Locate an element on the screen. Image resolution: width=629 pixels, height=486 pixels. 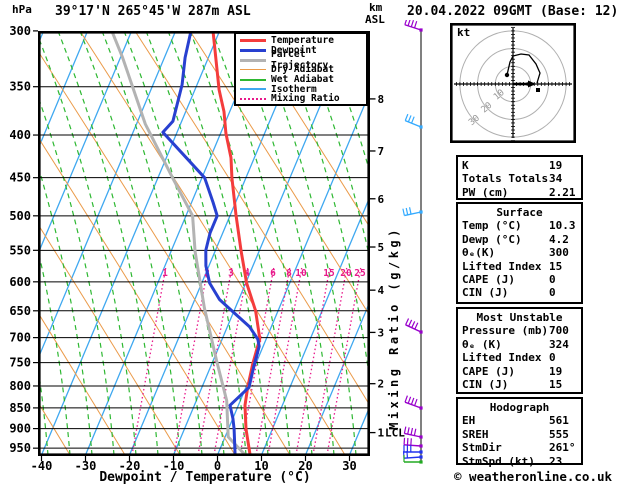
table-row: Totals Totals 34 is located at coordinates (519, 178).